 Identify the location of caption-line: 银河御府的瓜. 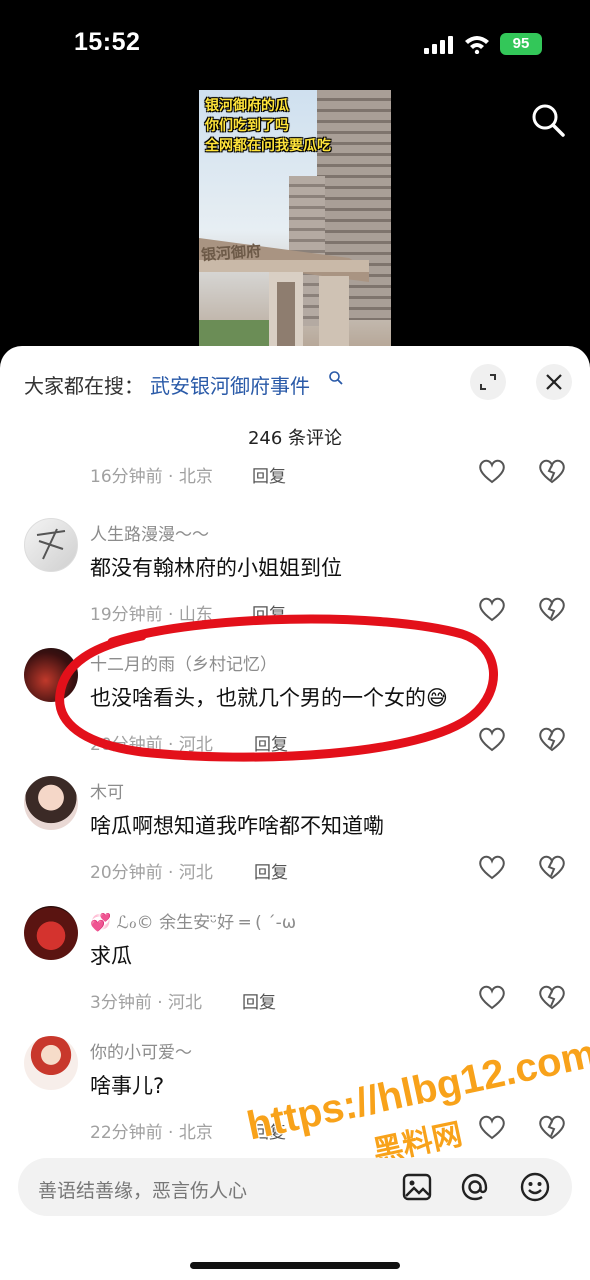
(247, 106).